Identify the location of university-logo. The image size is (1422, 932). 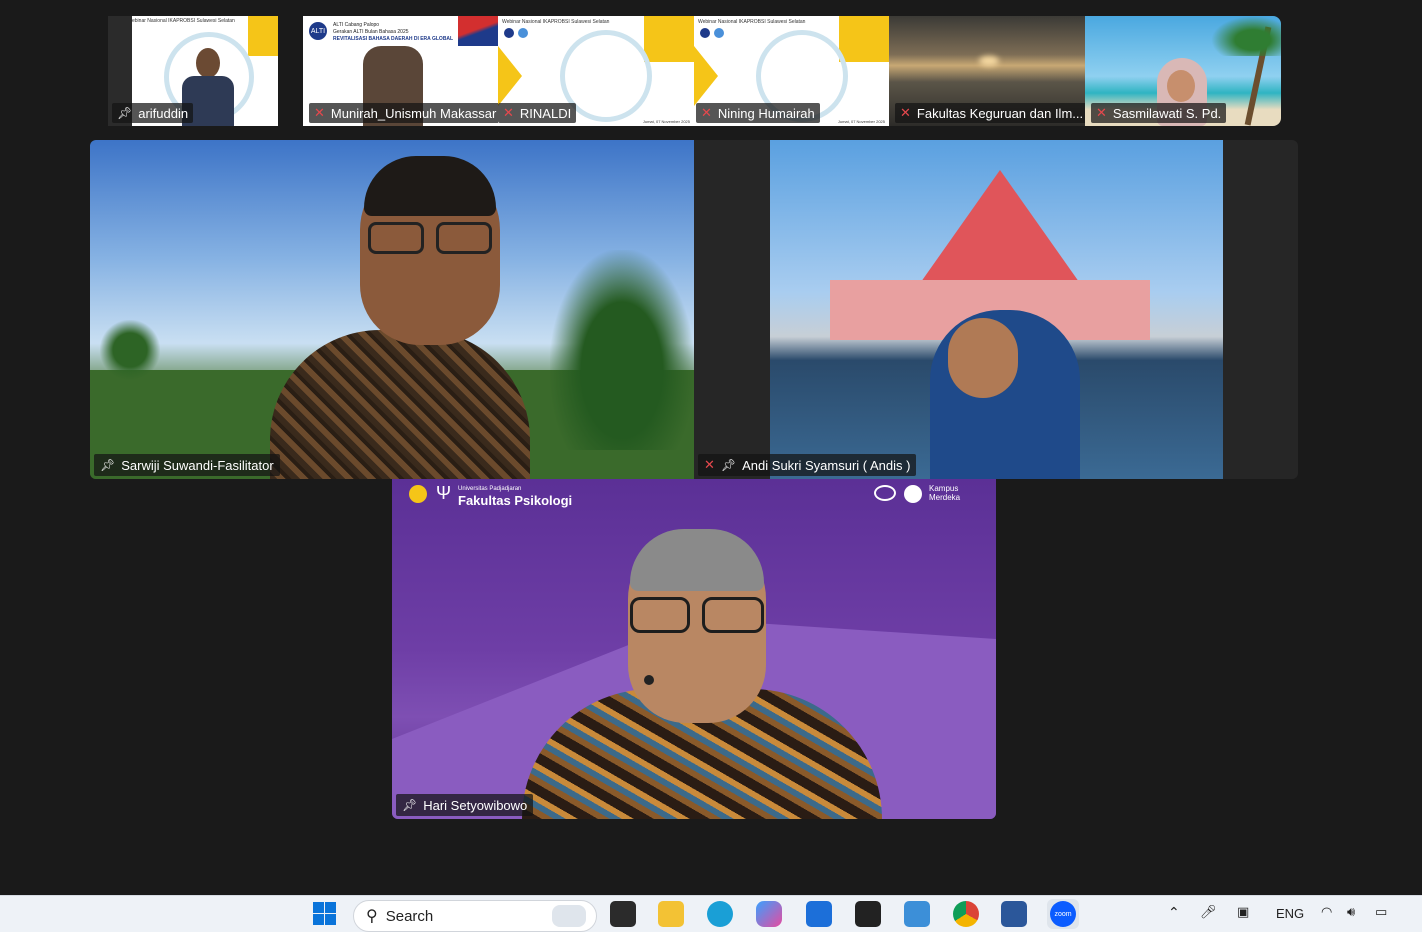
(418, 494).